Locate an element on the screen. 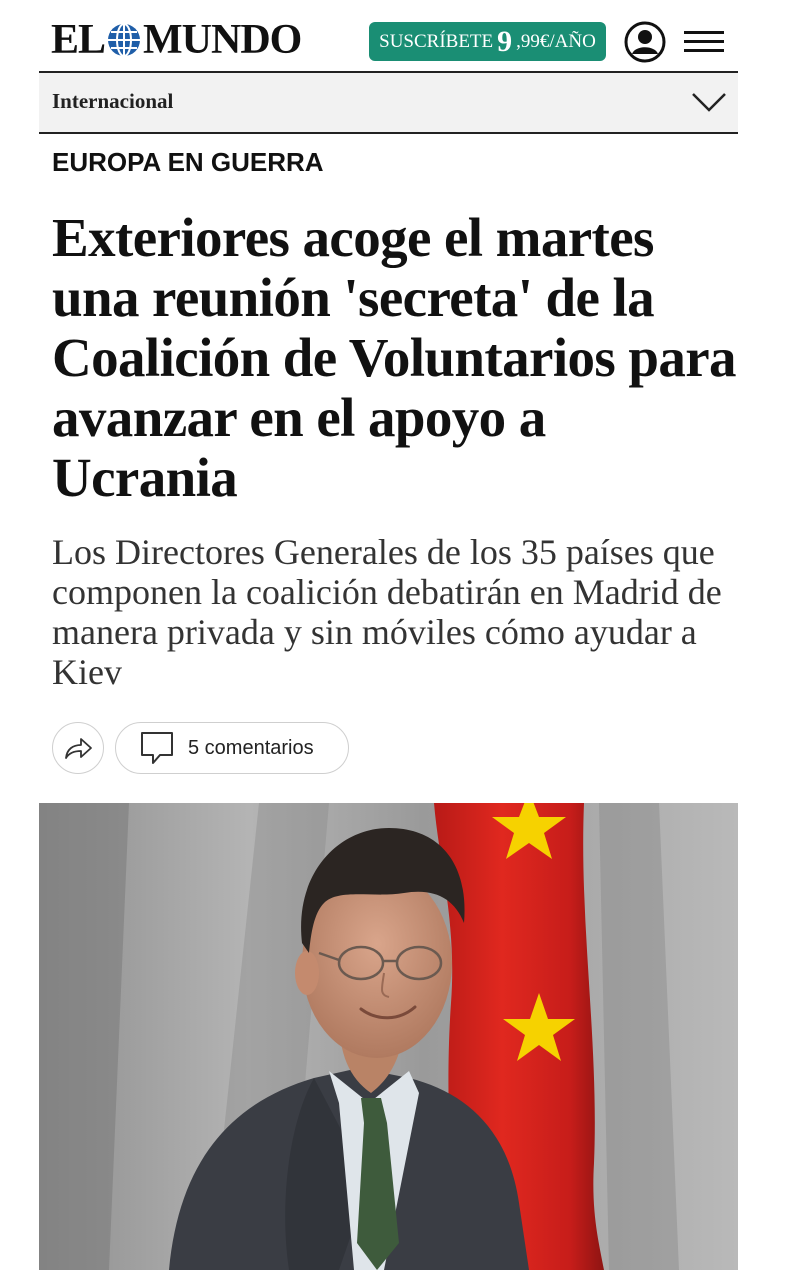 Image resolution: width=793 pixels, height=1280 pixels. share-button is located at coordinates (78, 748).